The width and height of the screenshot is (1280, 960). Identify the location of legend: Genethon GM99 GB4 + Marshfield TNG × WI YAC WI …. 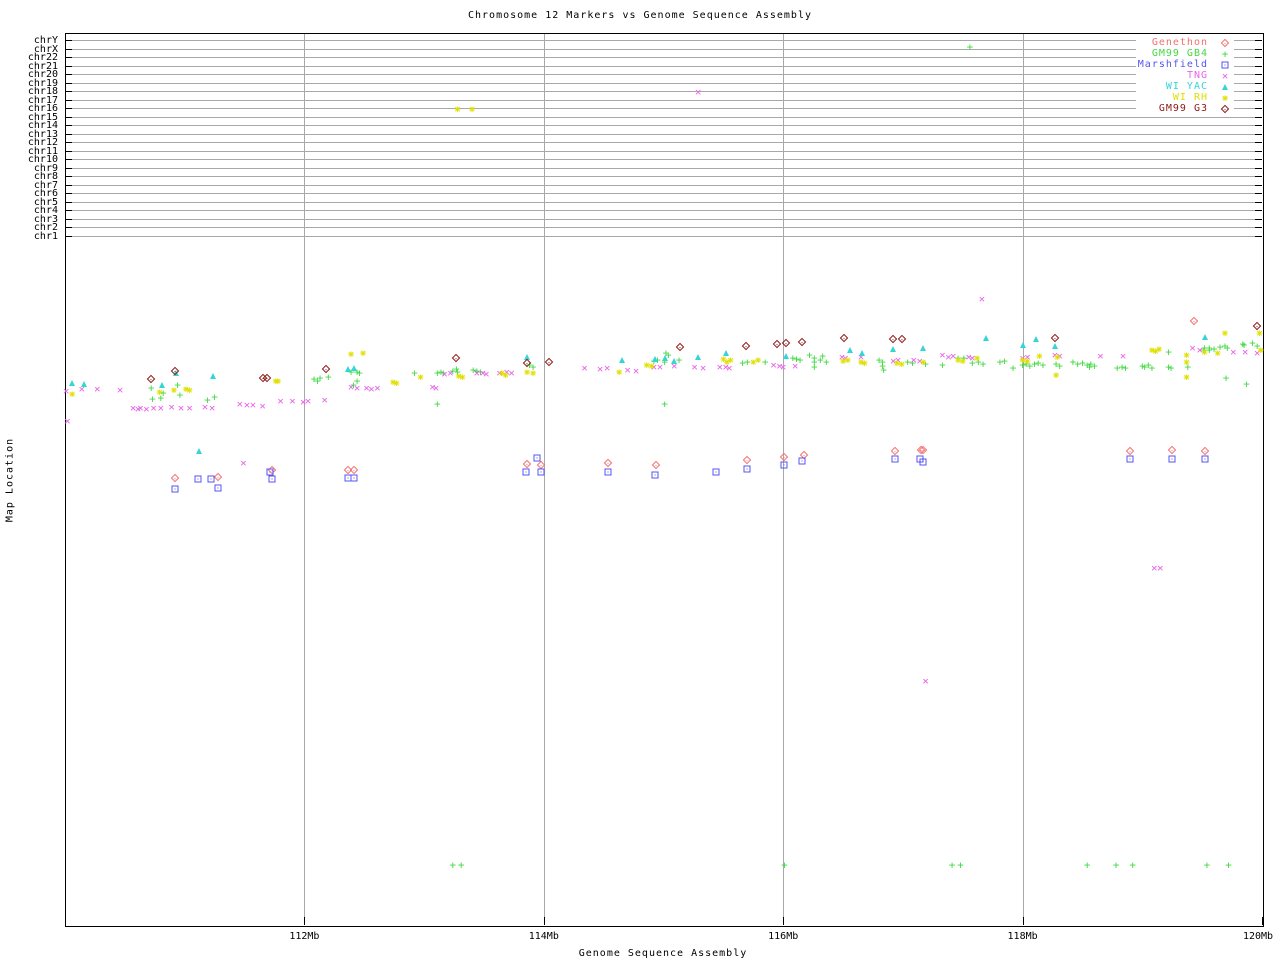
(1184, 75).